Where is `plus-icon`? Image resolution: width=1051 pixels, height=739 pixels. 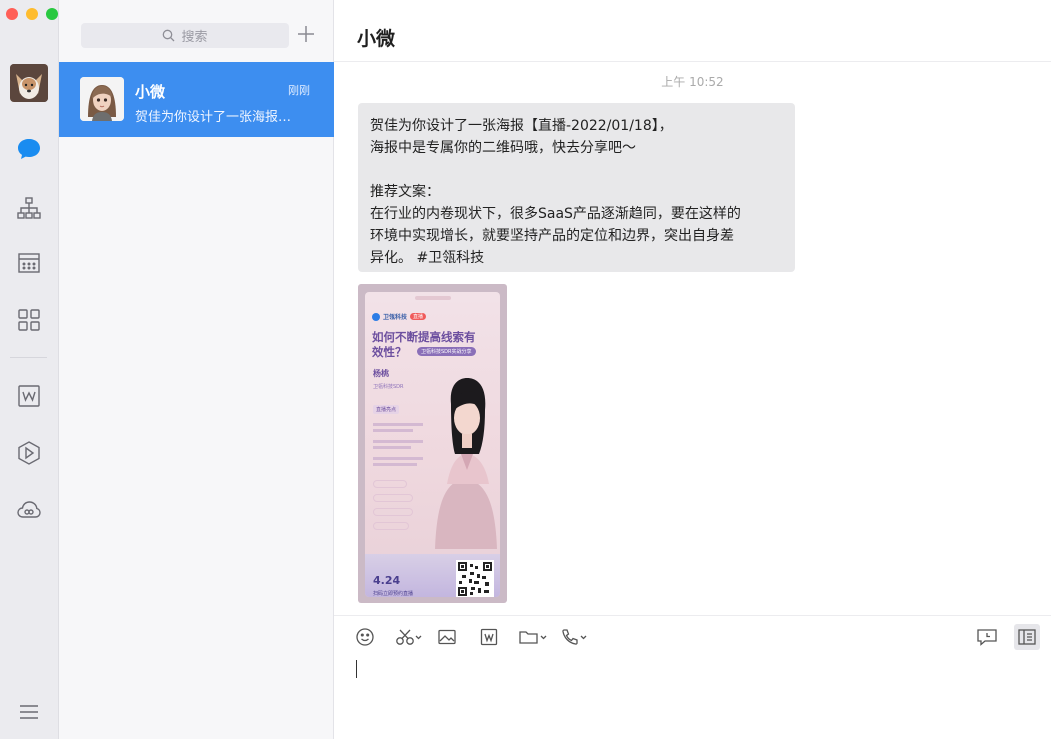 plus-icon is located at coordinates (306, 34).